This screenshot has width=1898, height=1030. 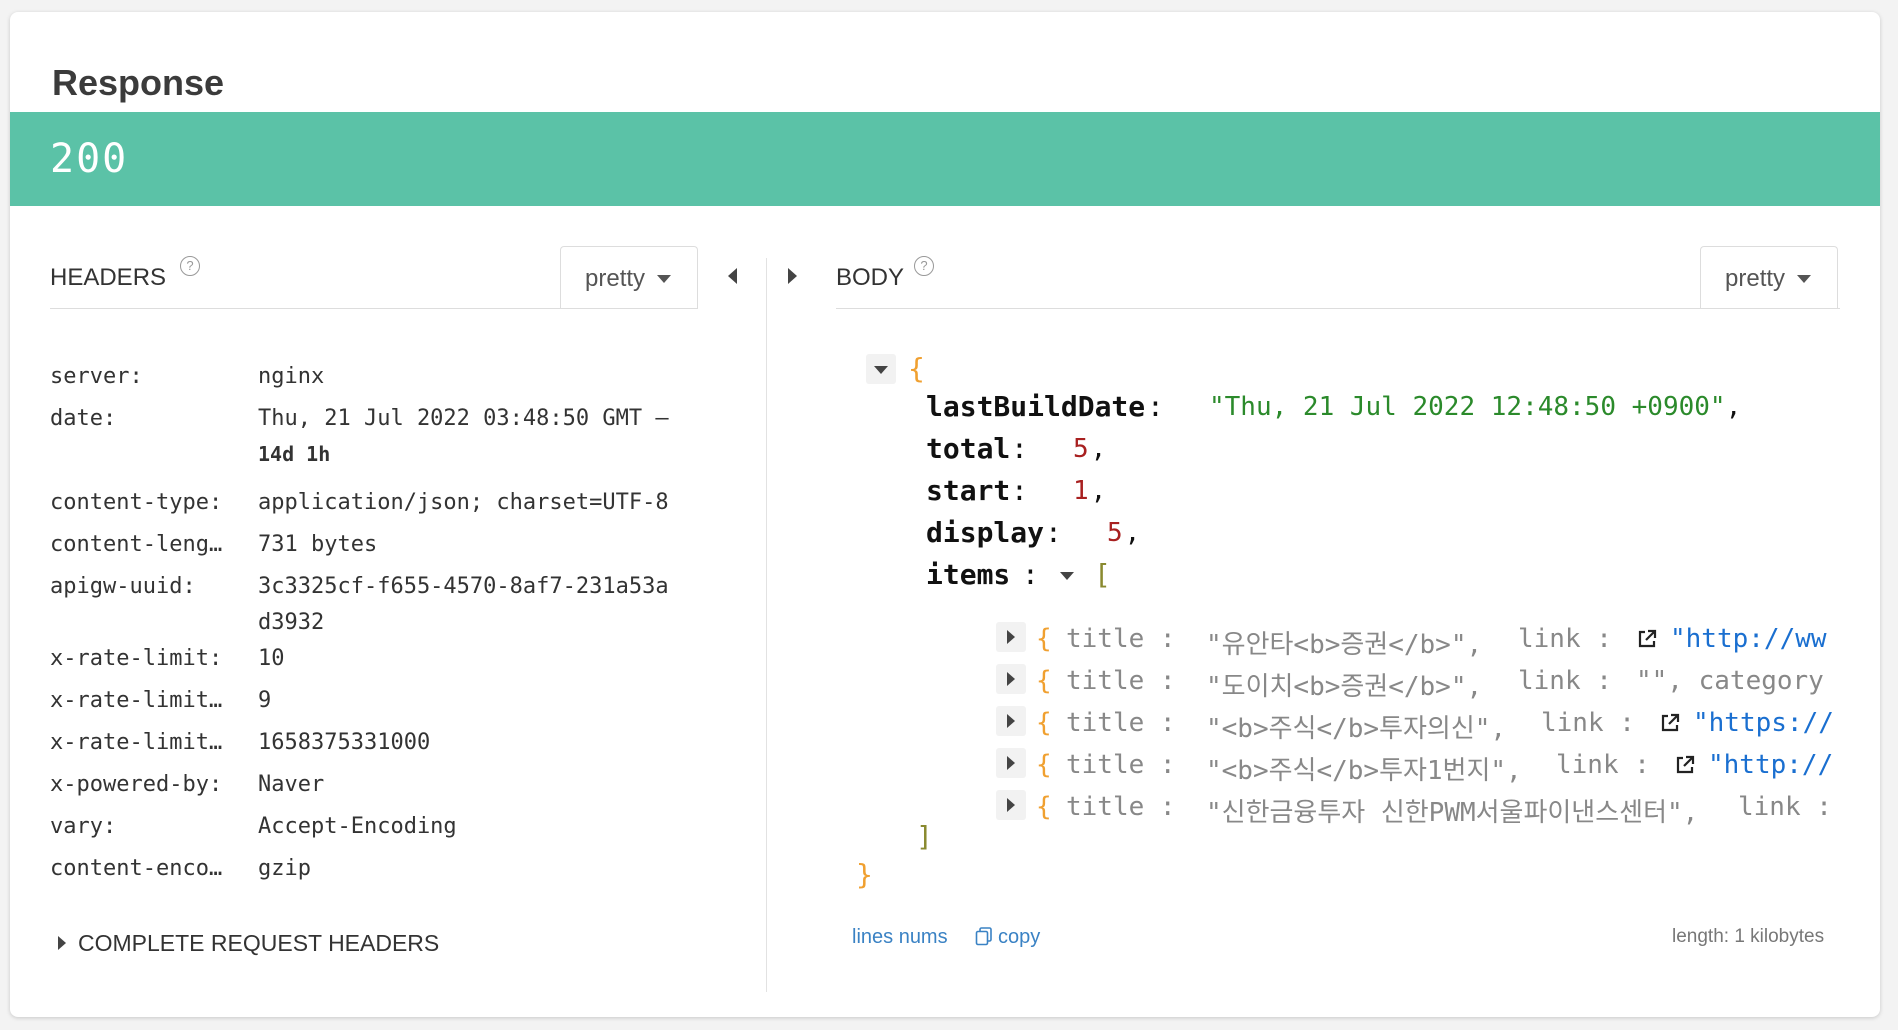 I want to click on header-value: 1658375331000, so click(x=344, y=742).